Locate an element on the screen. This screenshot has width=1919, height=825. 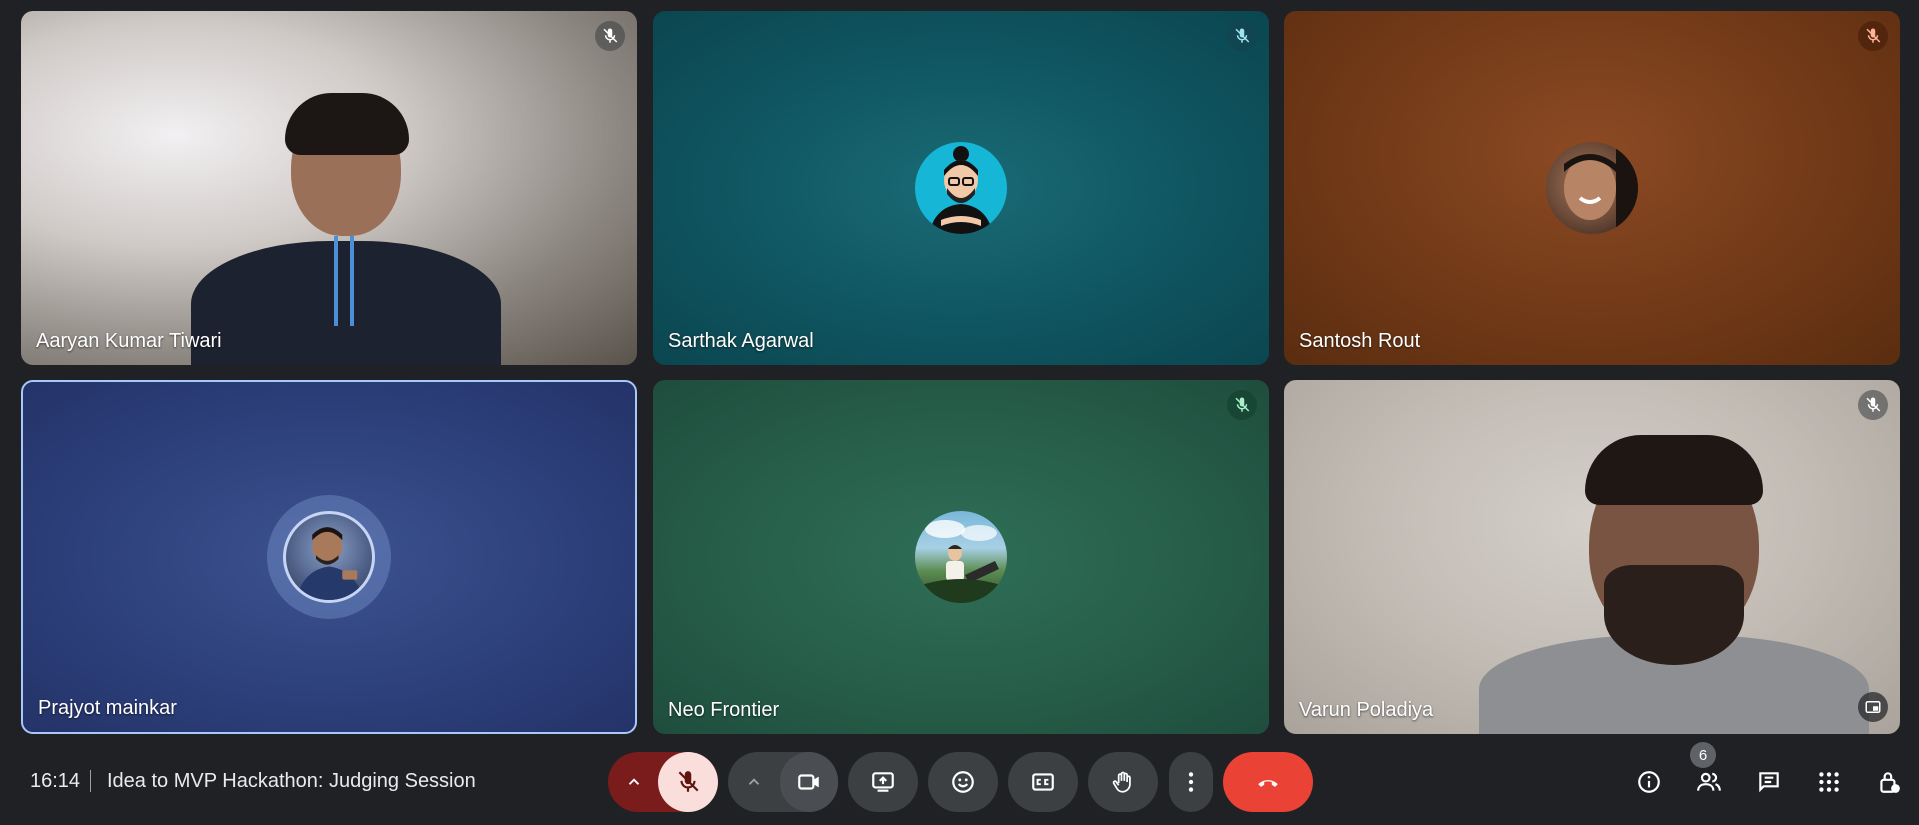
camera-toggle-button is located at coordinates (809, 782).